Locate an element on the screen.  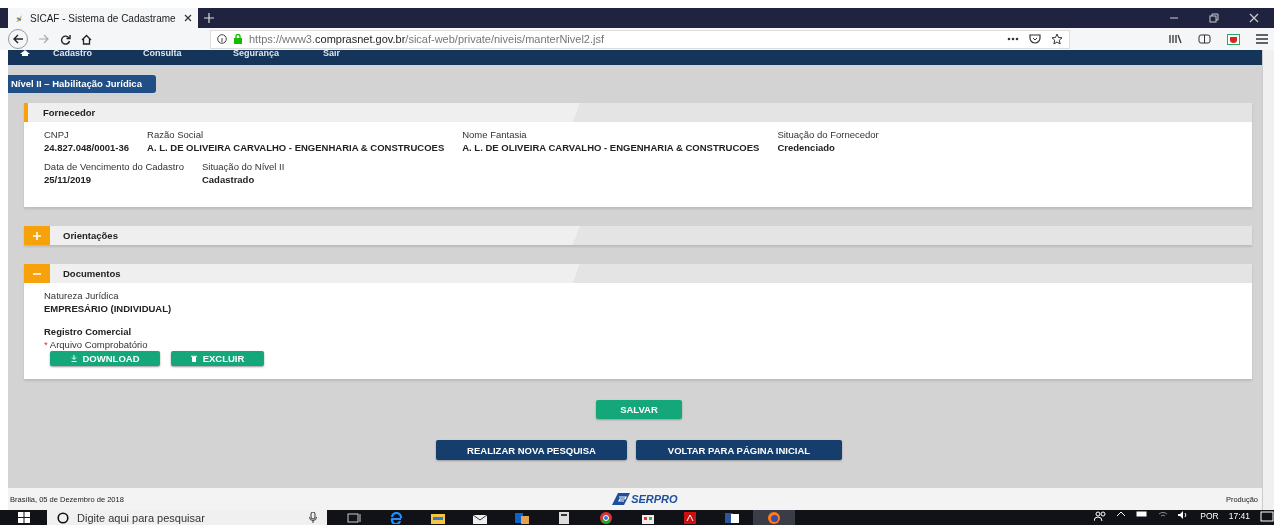
reload-icon is located at coordinates (65, 39).